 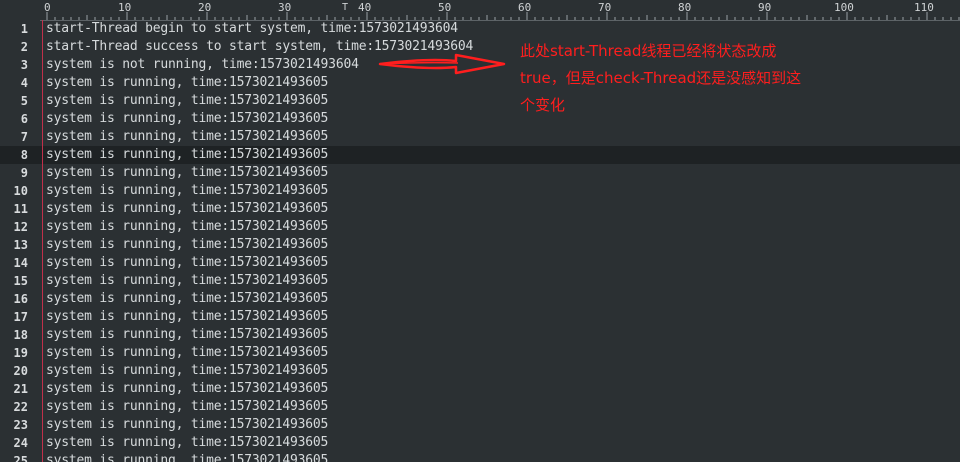 What do you see at coordinates (765, 7) in the screenshot?
I see `ruler-mark: 90` at bounding box center [765, 7].